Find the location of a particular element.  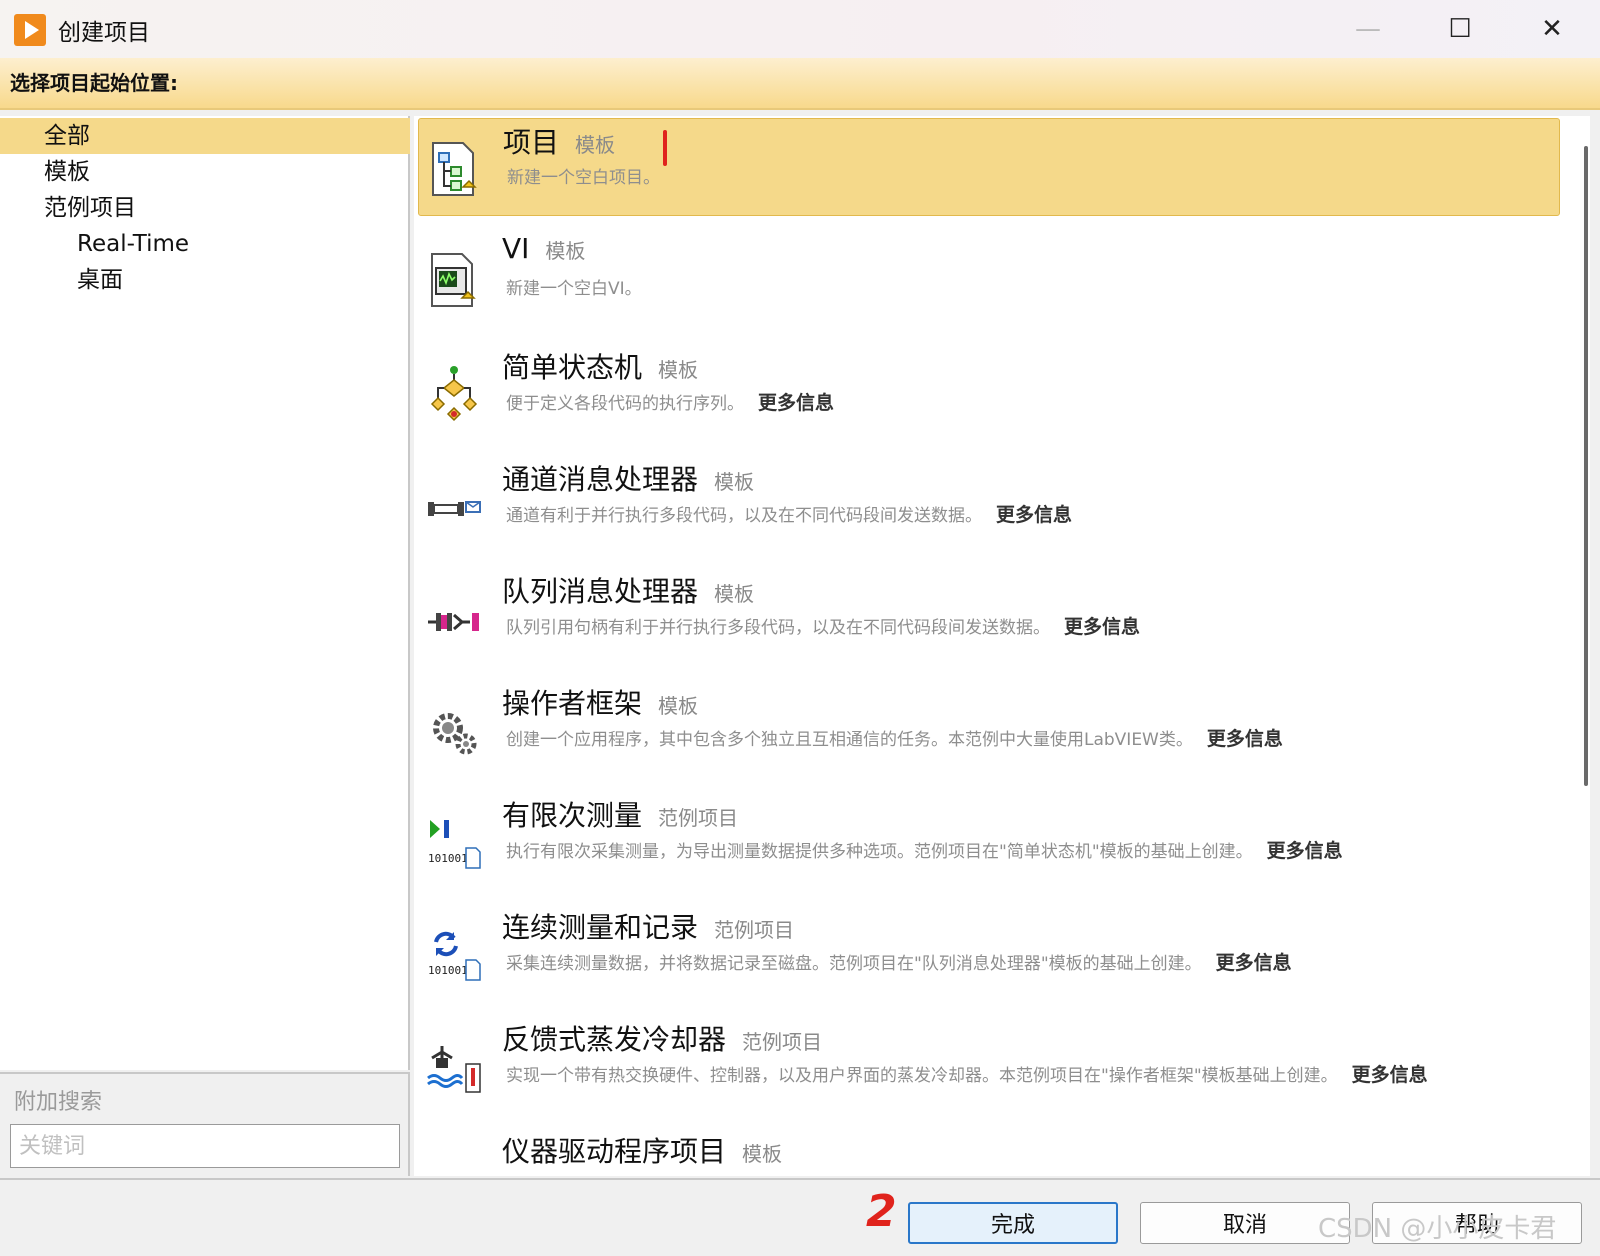

item-title: 项目 模板 is located at coordinates (559, 142).